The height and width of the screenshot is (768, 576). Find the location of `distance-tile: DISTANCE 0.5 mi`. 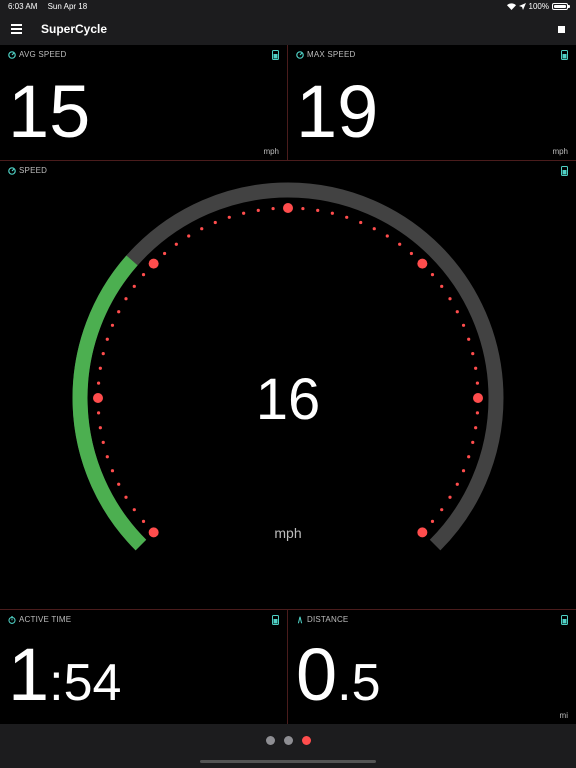

distance-tile: DISTANCE 0.5 mi is located at coordinates (432, 667).